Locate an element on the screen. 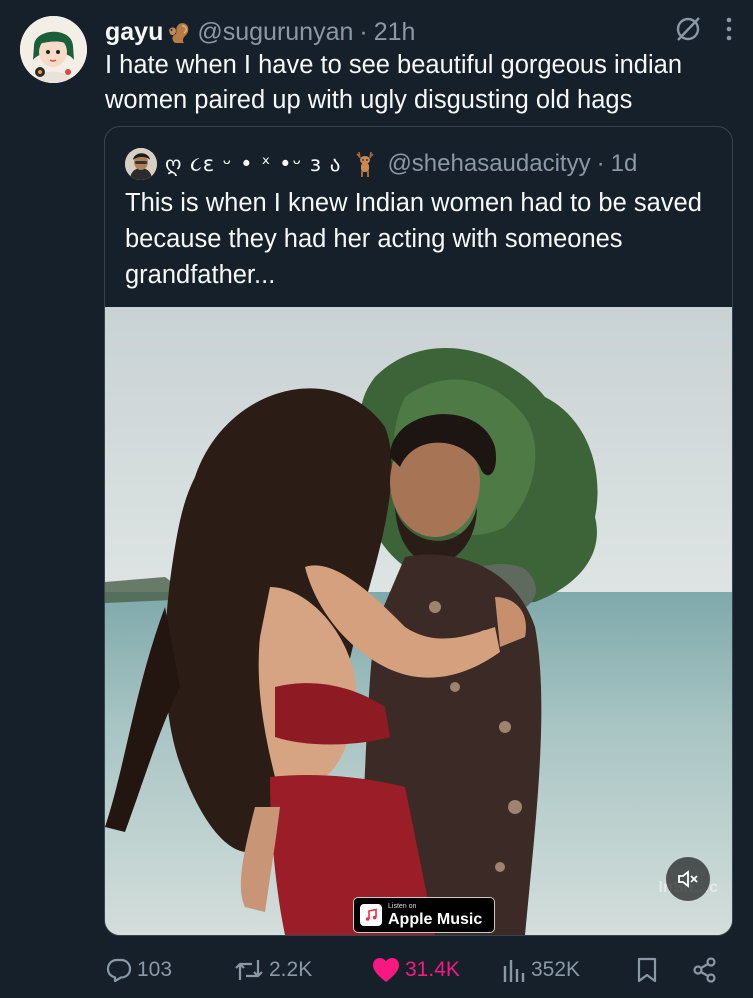 The image size is (753, 998). quoted-avatar is located at coordinates (141, 164).